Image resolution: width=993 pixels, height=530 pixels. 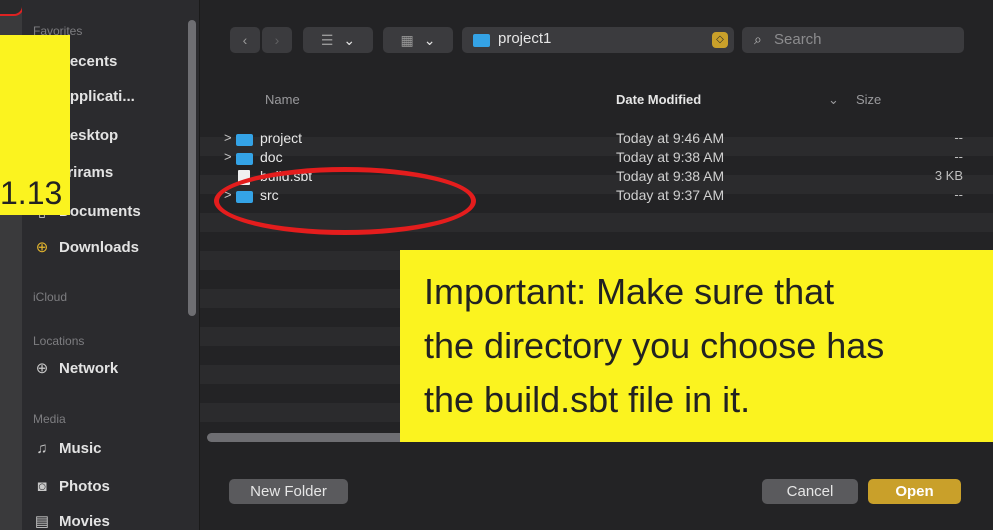 I want to click on film-icon: ▤, so click(x=42, y=521).